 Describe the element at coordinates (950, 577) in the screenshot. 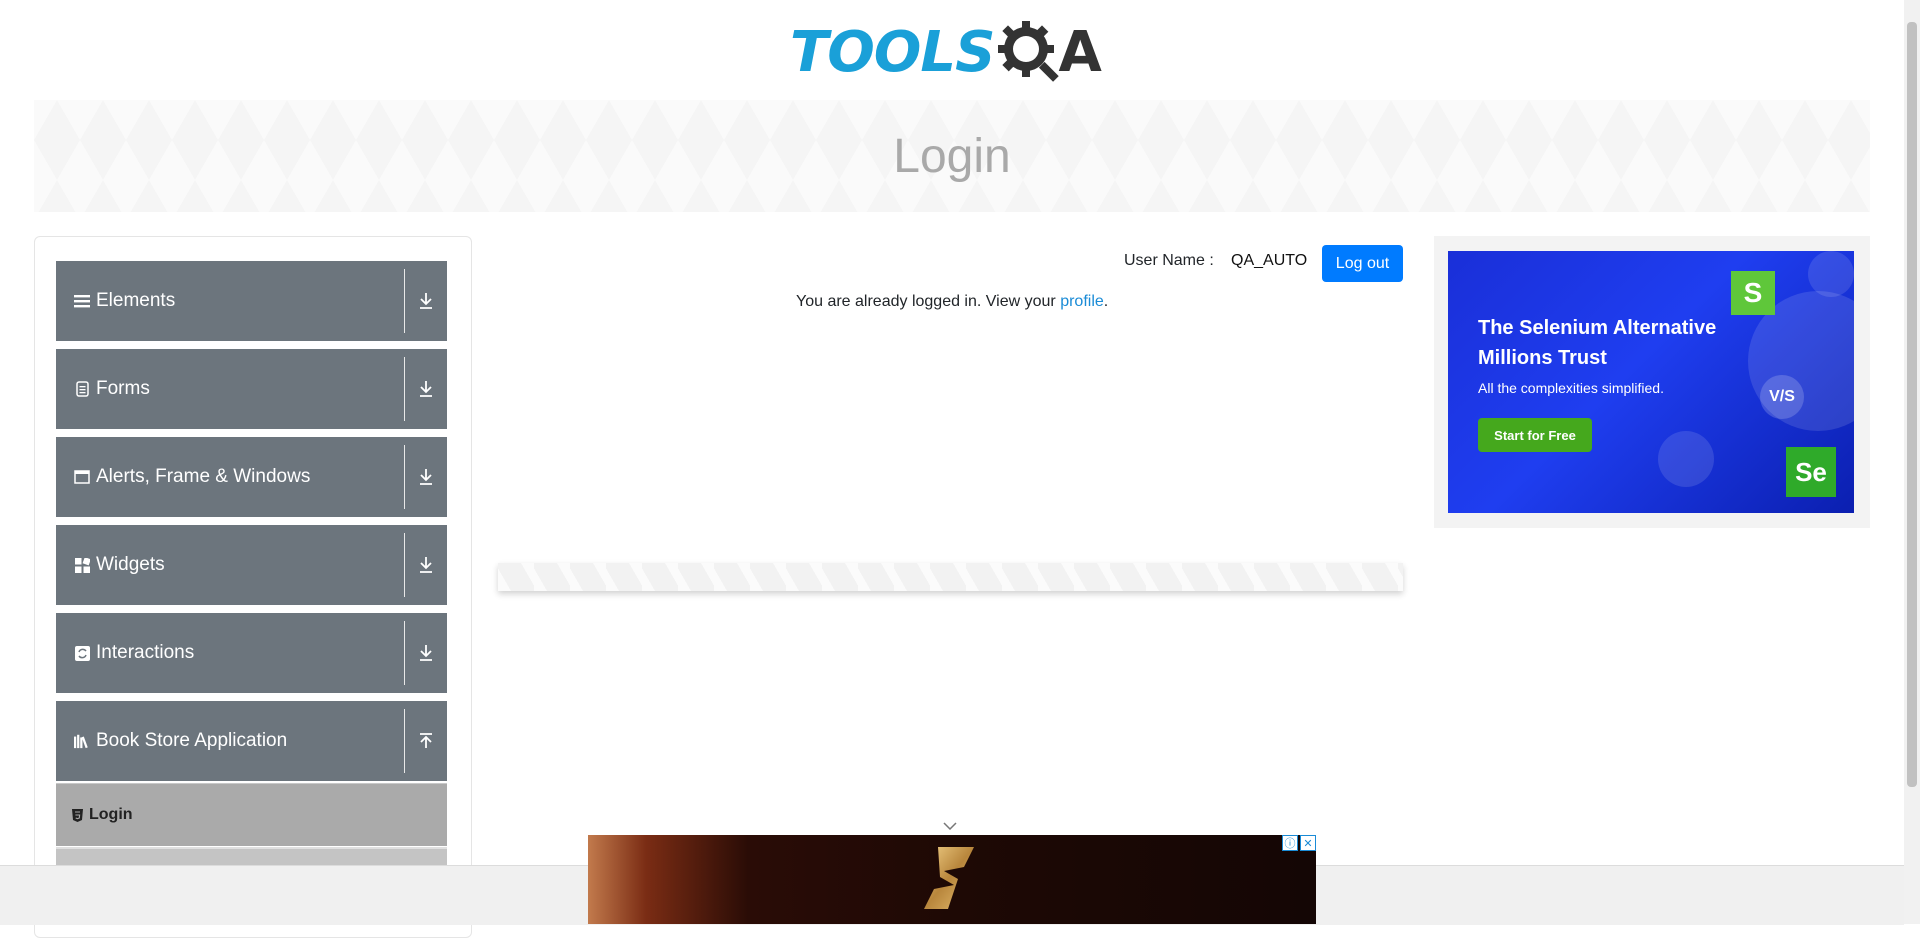

I see `decorative-strip` at that location.